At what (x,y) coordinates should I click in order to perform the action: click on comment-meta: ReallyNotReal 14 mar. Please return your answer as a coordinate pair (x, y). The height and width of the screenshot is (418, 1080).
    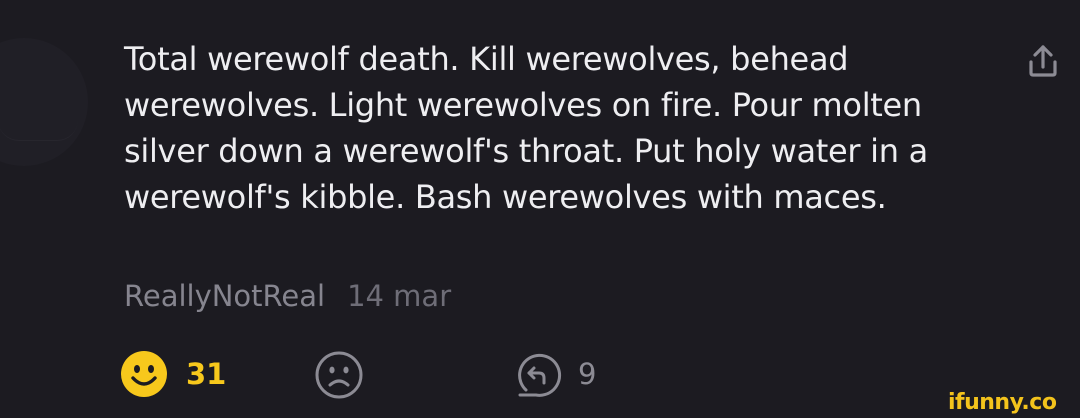
    Looking at the image, I should click on (287, 296).